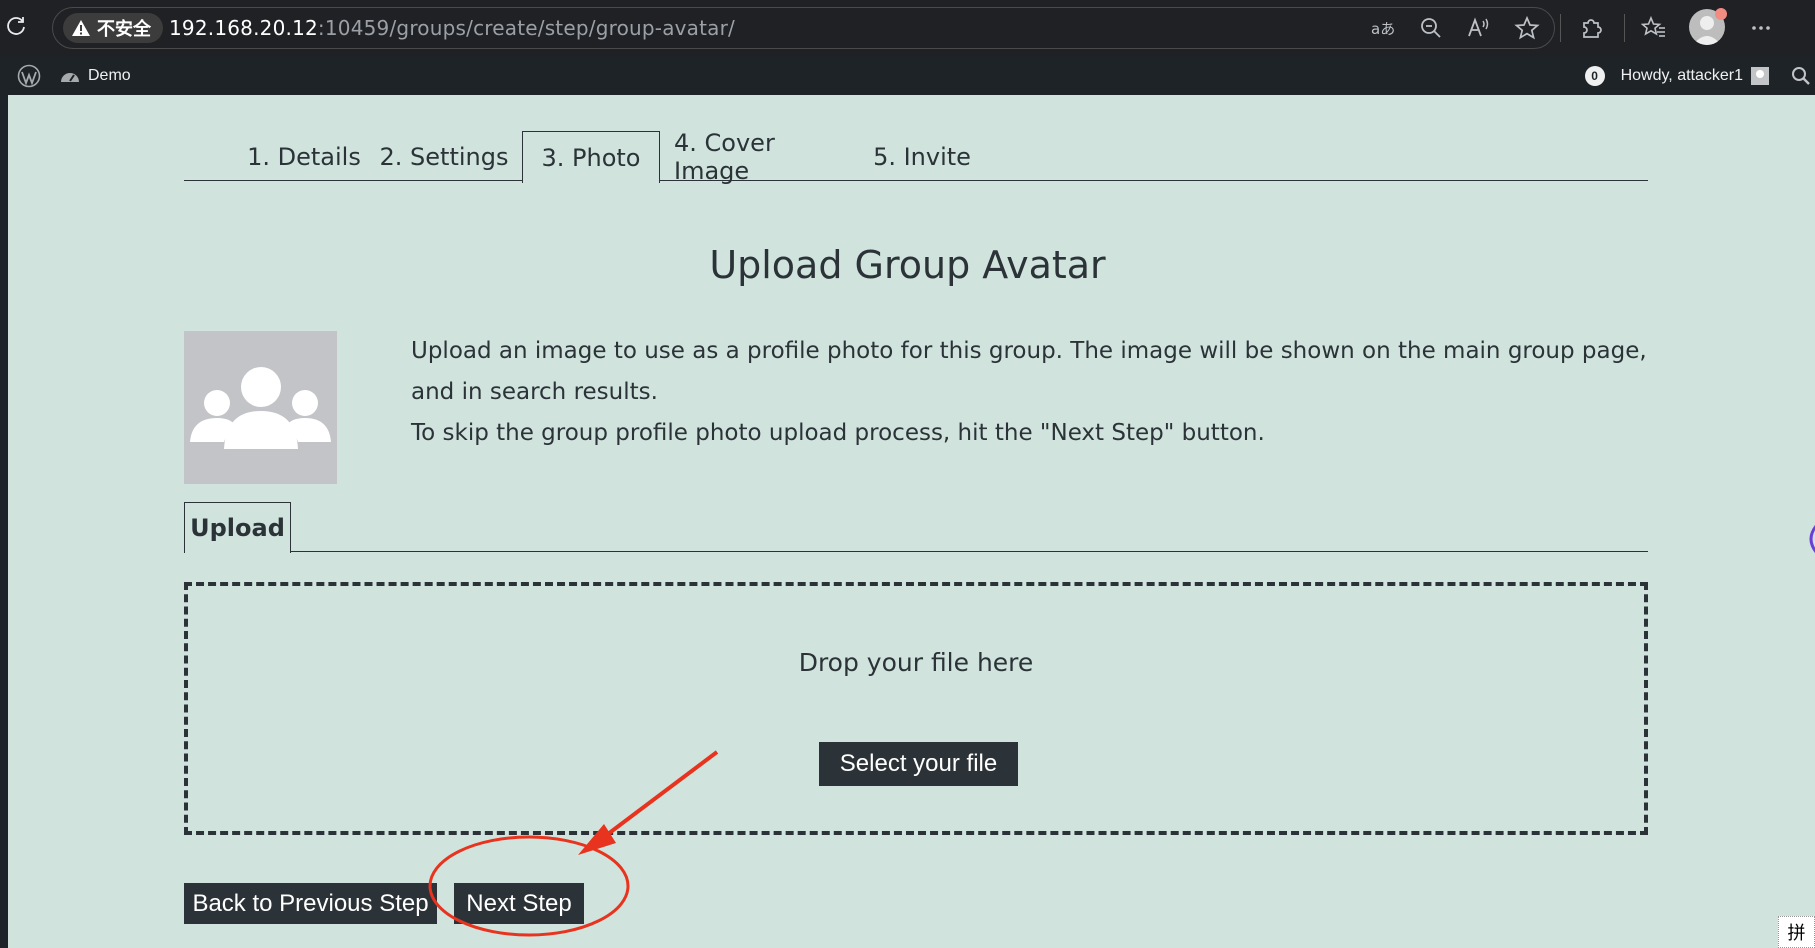  What do you see at coordinates (1812, 539) in the screenshot?
I see `side-curve-icon` at bounding box center [1812, 539].